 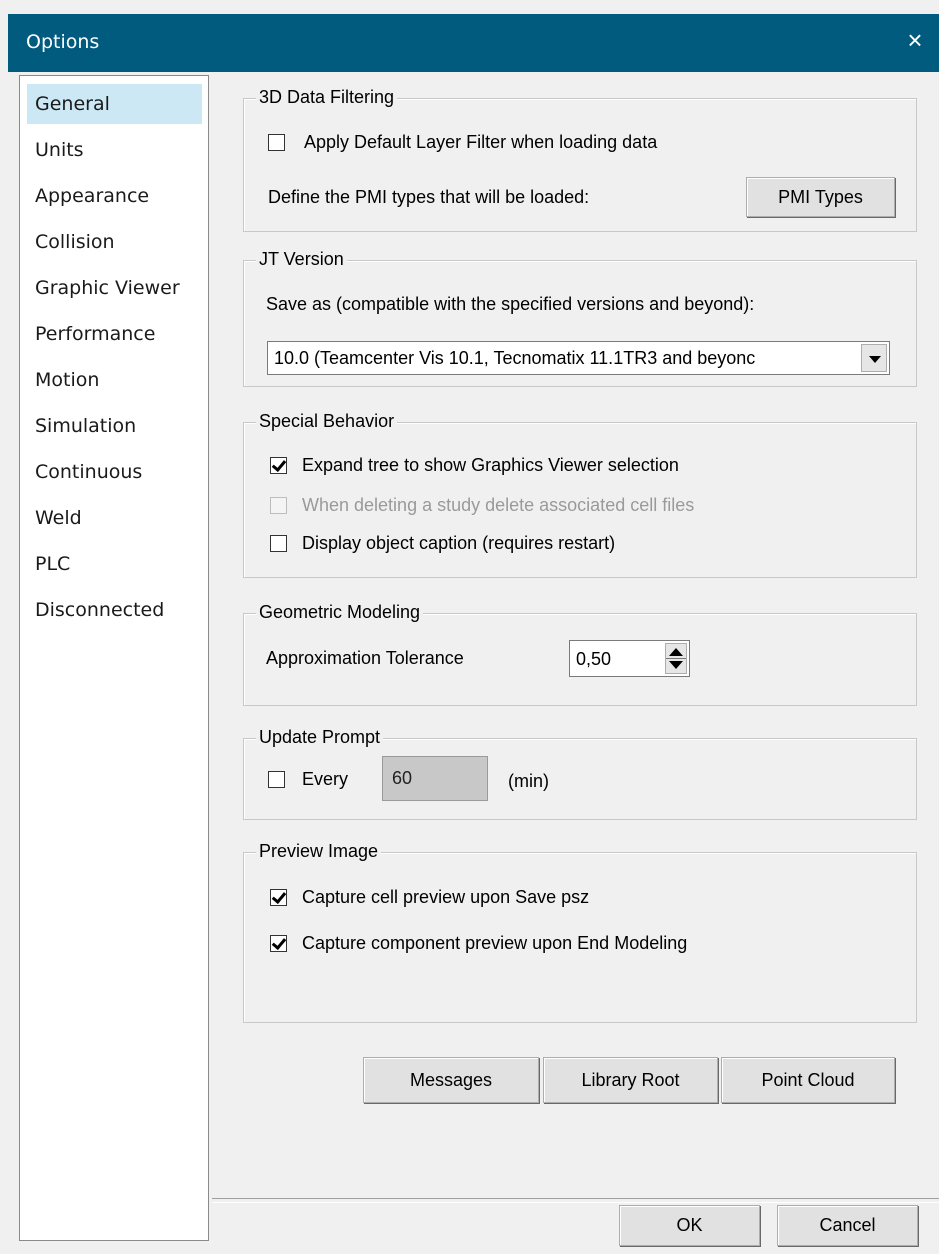 What do you see at coordinates (114, 426) in the screenshot?
I see `nav-item-simulation: Simulation` at bounding box center [114, 426].